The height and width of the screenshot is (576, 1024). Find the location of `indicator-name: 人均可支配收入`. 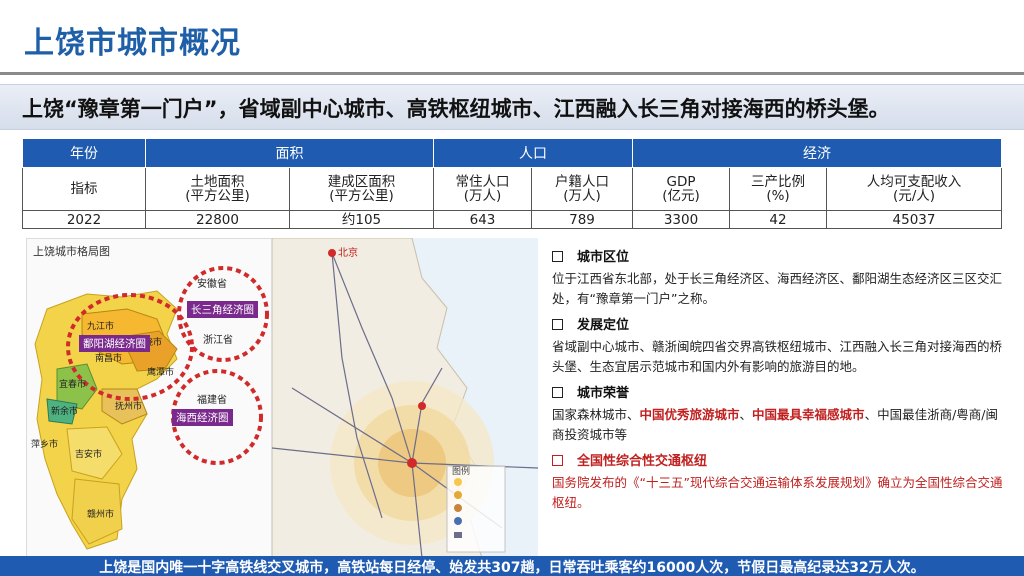

indicator-name: 人均可支配收入 is located at coordinates (914, 182).